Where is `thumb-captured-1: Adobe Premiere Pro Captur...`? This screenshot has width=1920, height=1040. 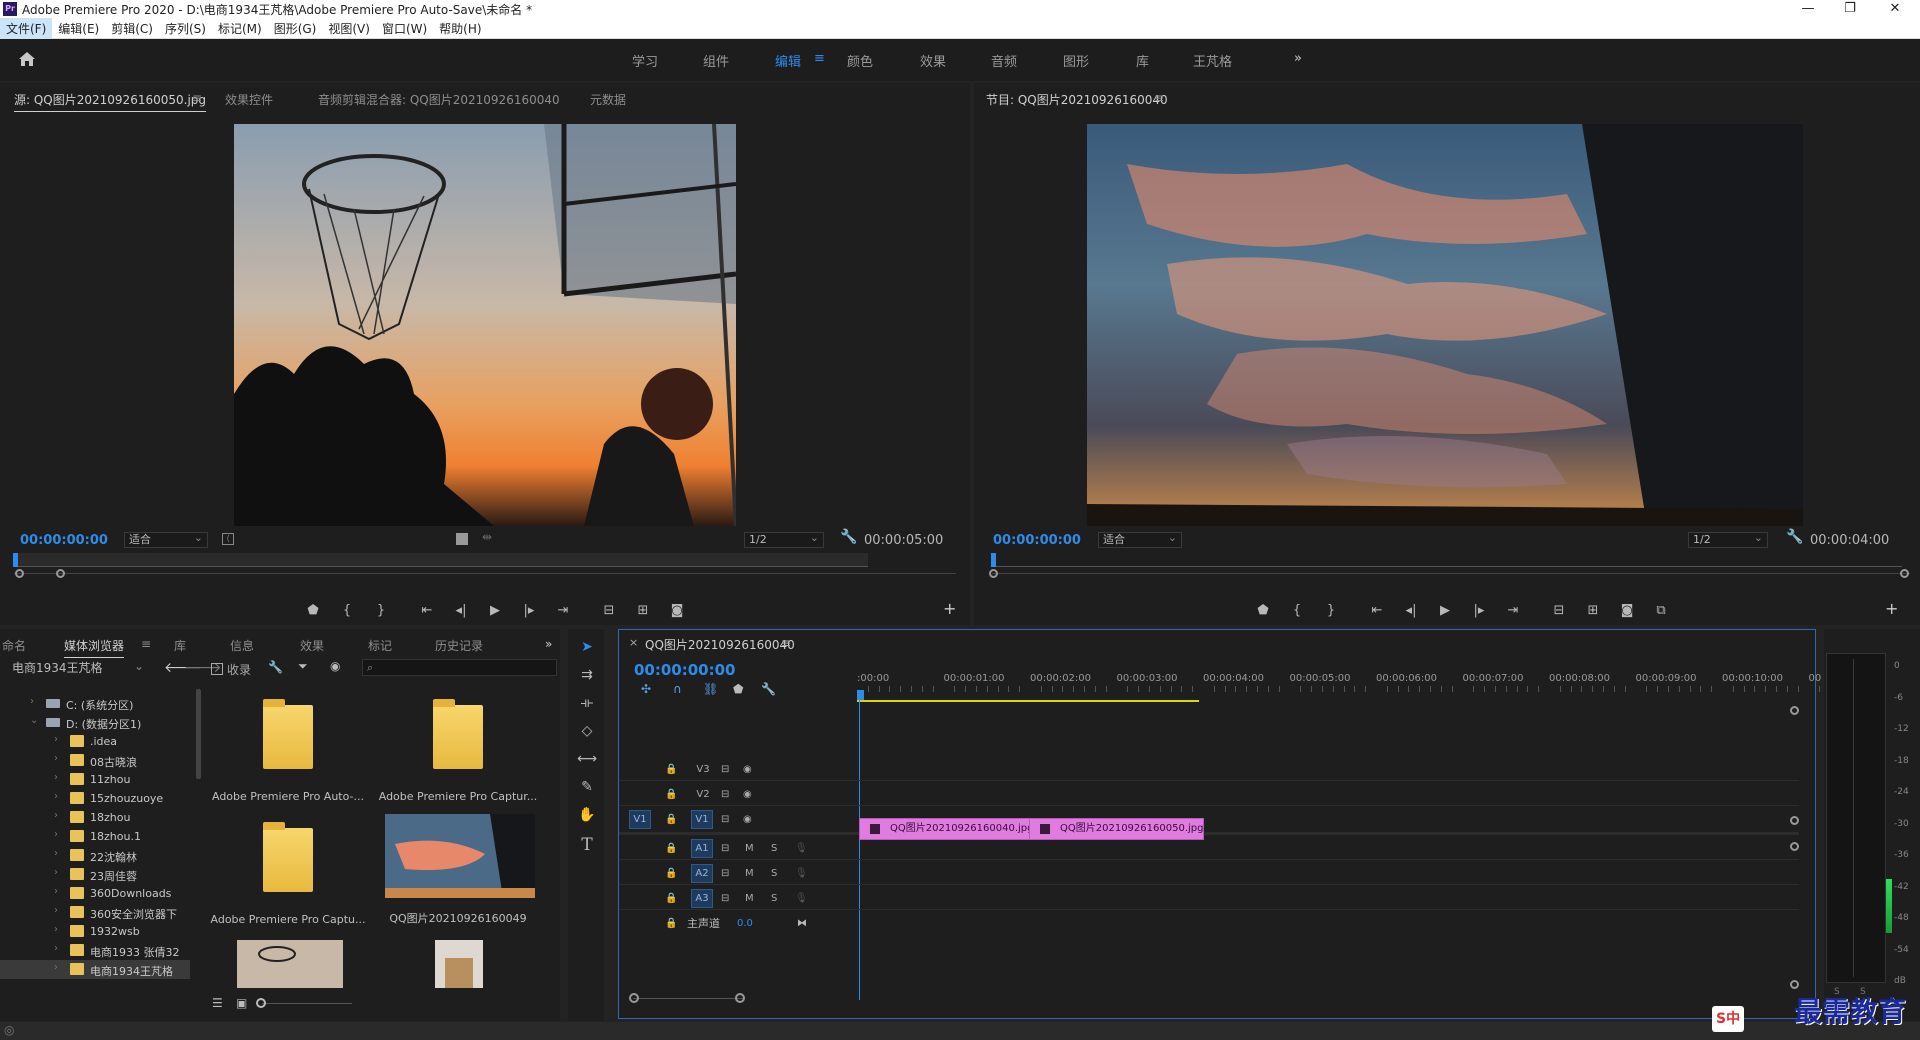 thumb-captured-1: Adobe Premiere Pro Captur... is located at coordinates (458, 748).